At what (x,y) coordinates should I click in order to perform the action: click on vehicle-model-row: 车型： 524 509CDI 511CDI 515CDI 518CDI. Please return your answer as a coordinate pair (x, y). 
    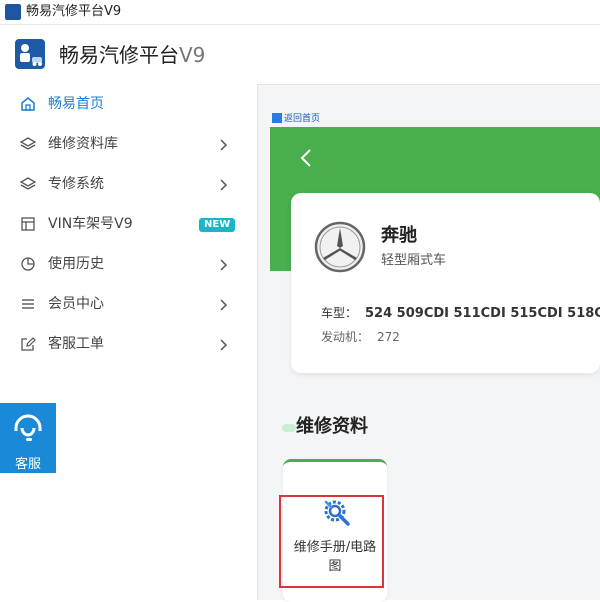
    Looking at the image, I should click on (460, 313).